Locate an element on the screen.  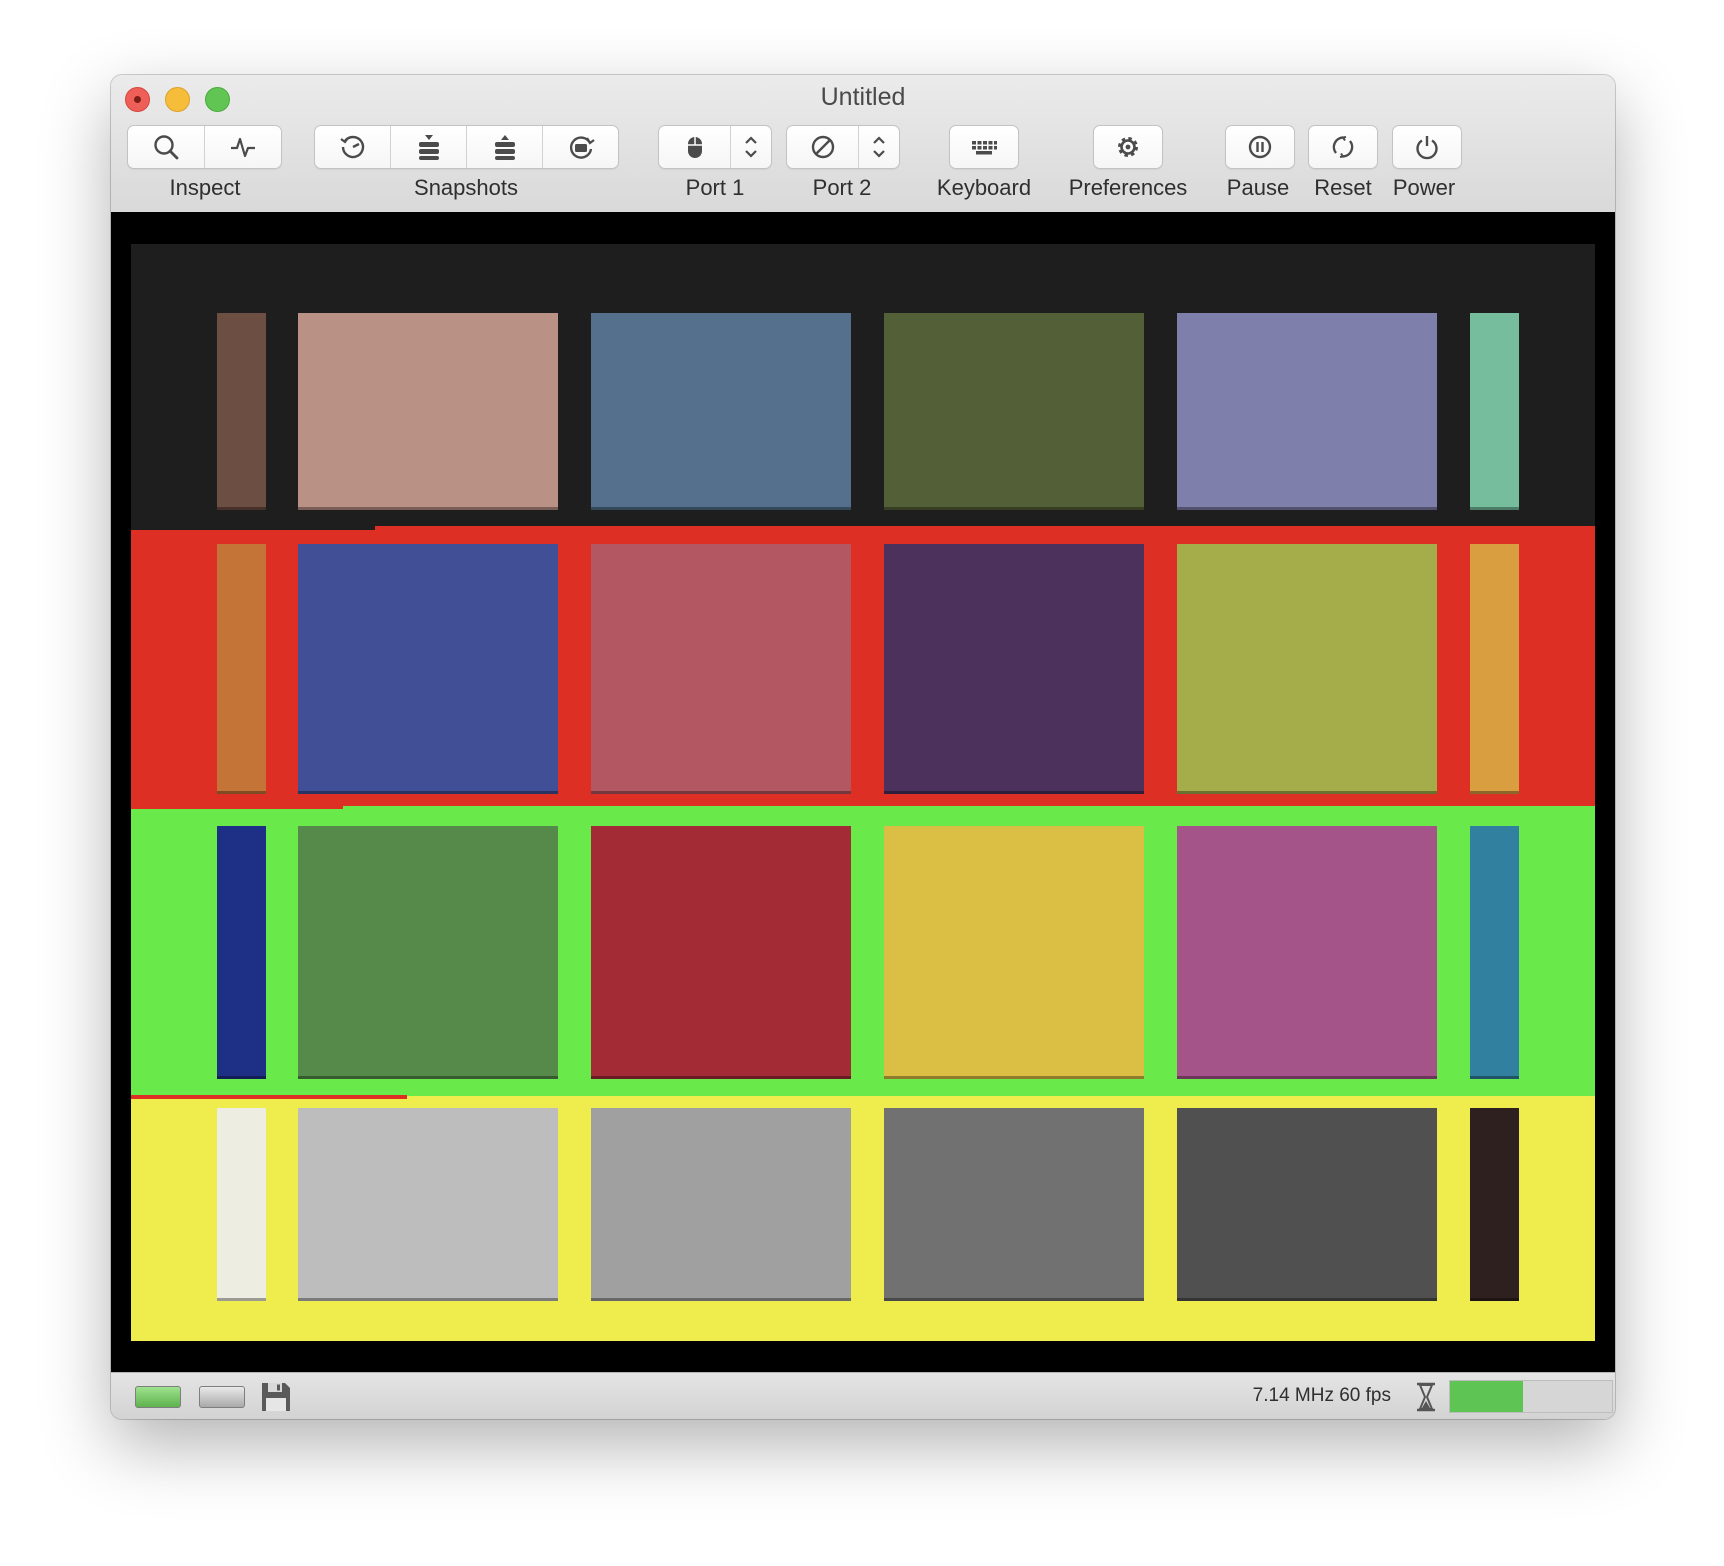
power-icon is located at coordinates (1427, 148).